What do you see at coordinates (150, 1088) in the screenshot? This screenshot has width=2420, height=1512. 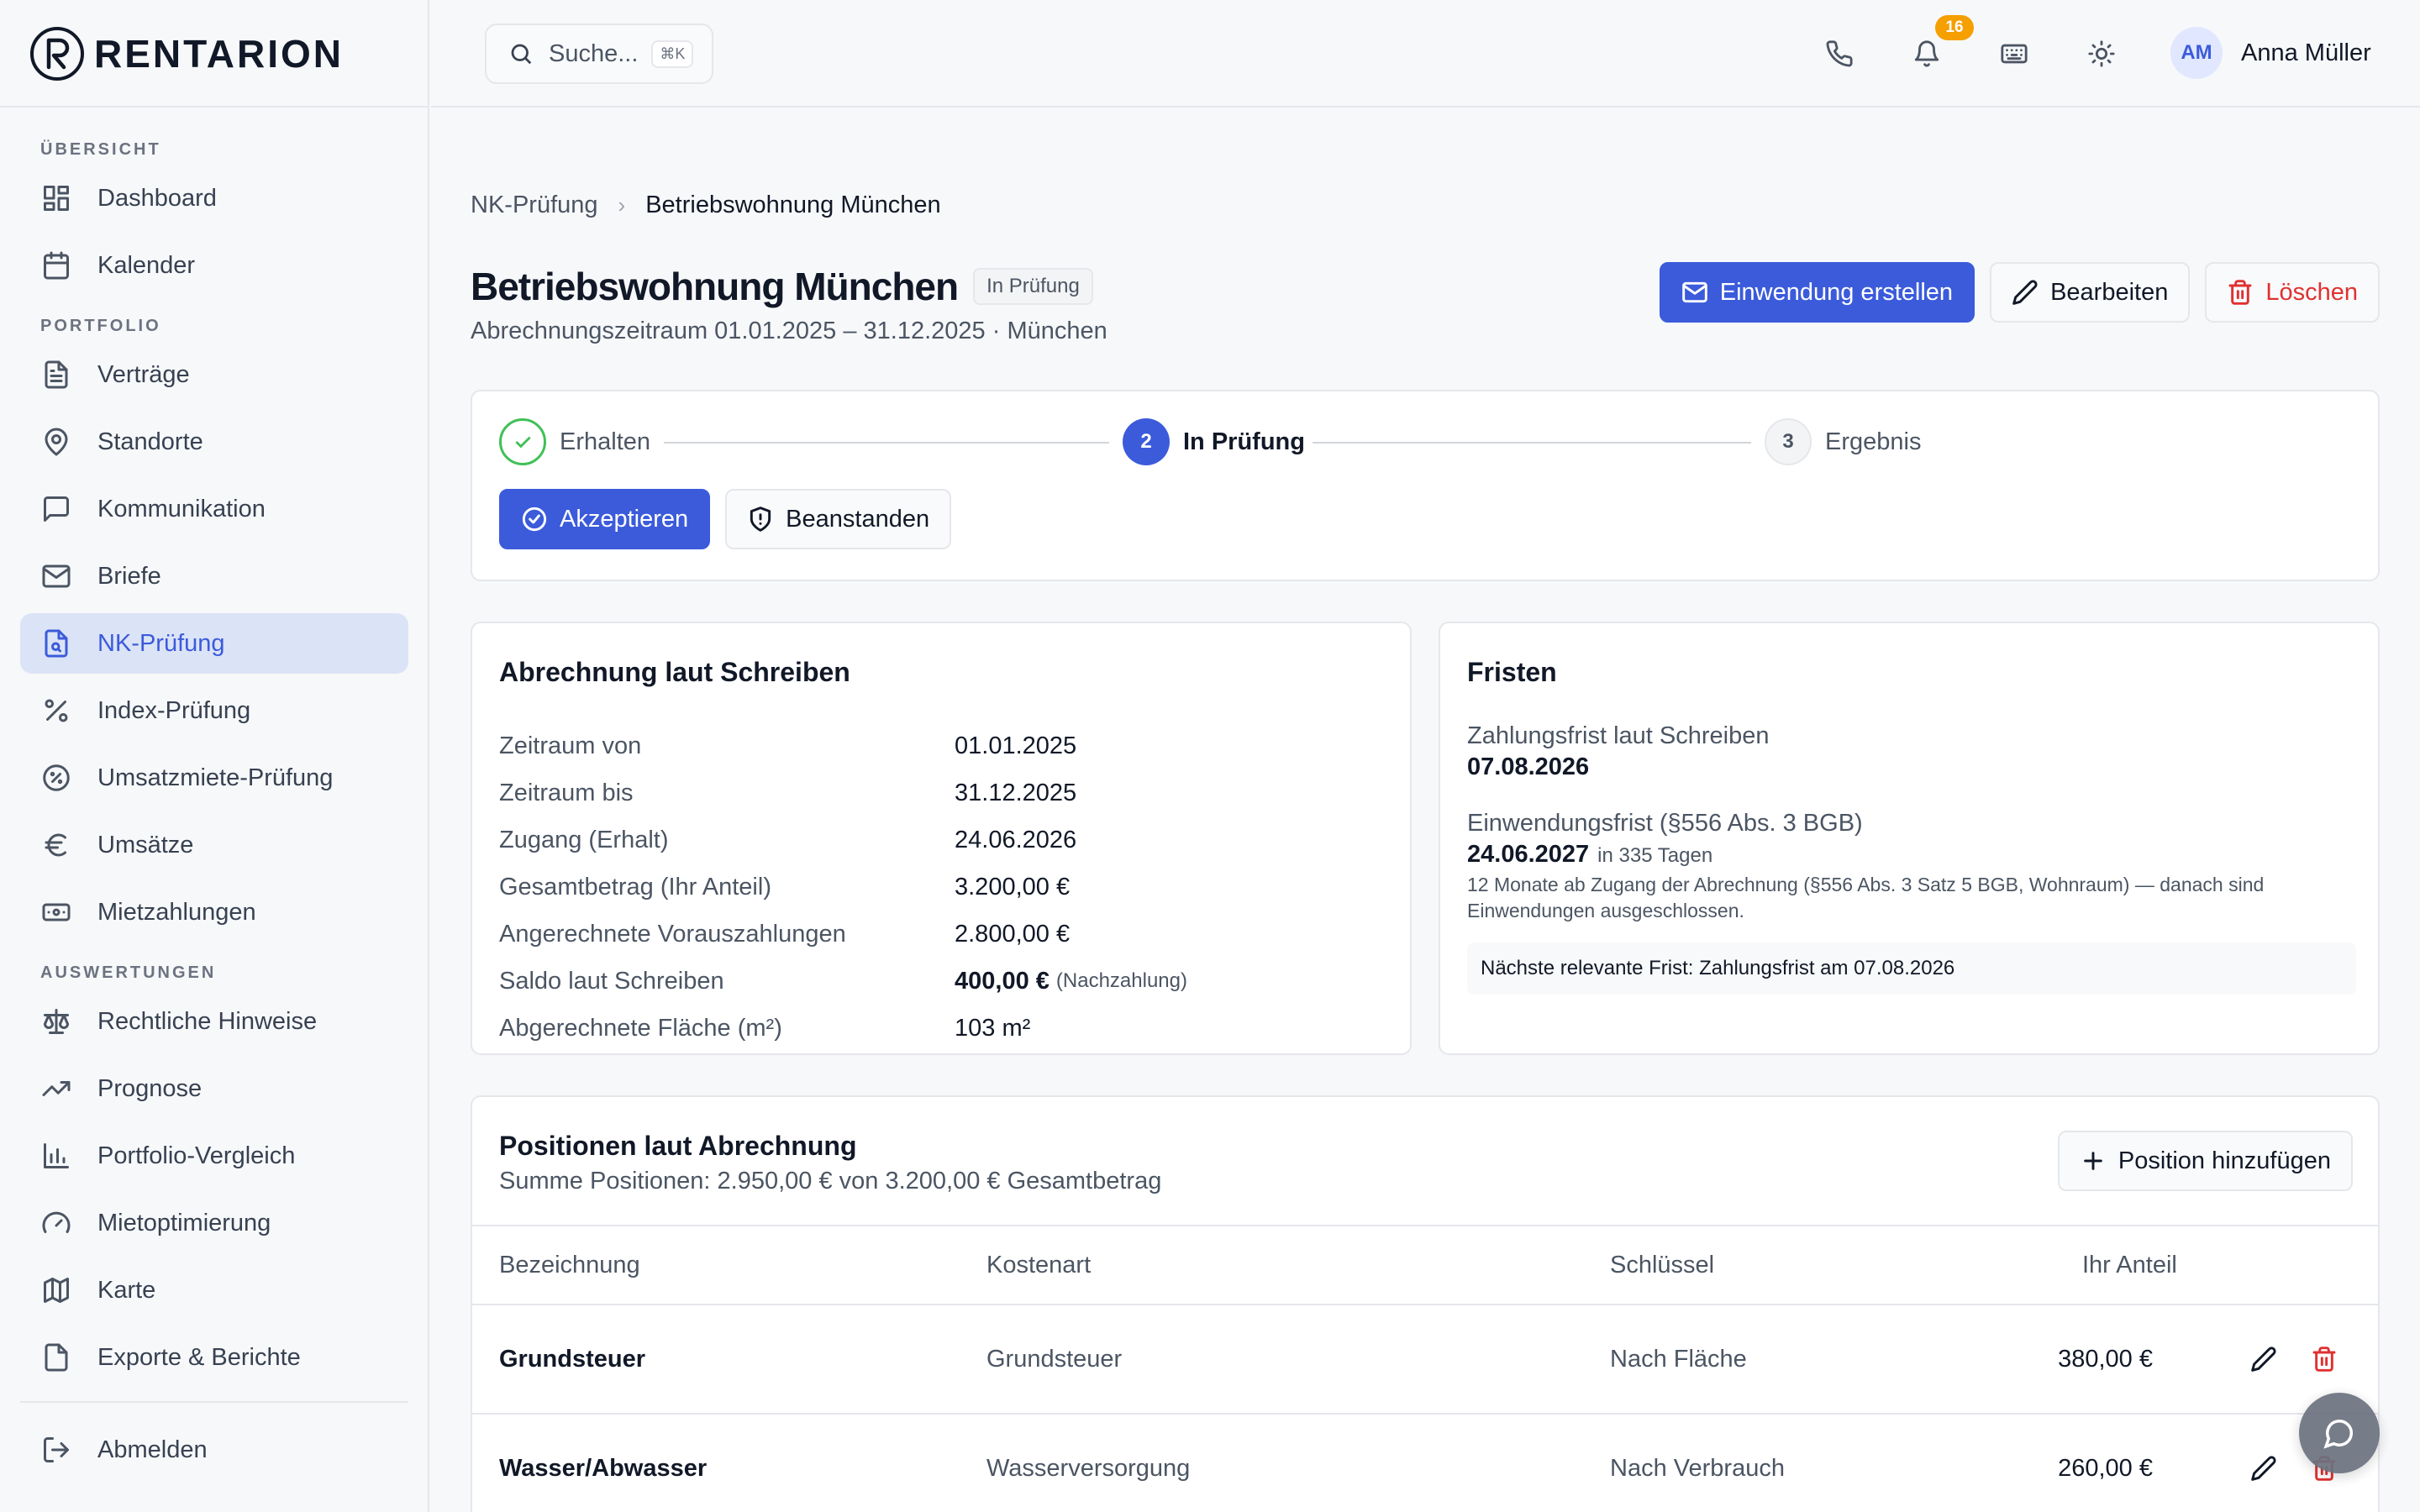 I see `sidebar-item-label: Prognose` at bounding box center [150, 1088].